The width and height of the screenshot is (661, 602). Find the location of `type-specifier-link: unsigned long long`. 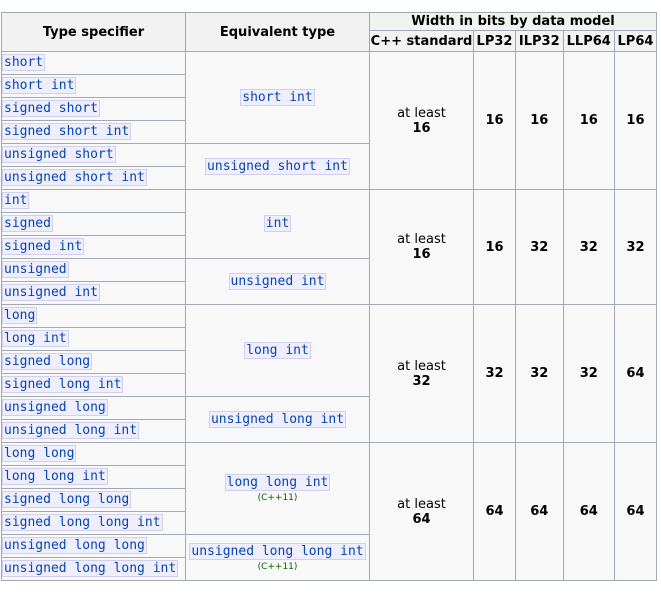

type-specifier-link: unsigned long long is located at coordinates (74, 545).